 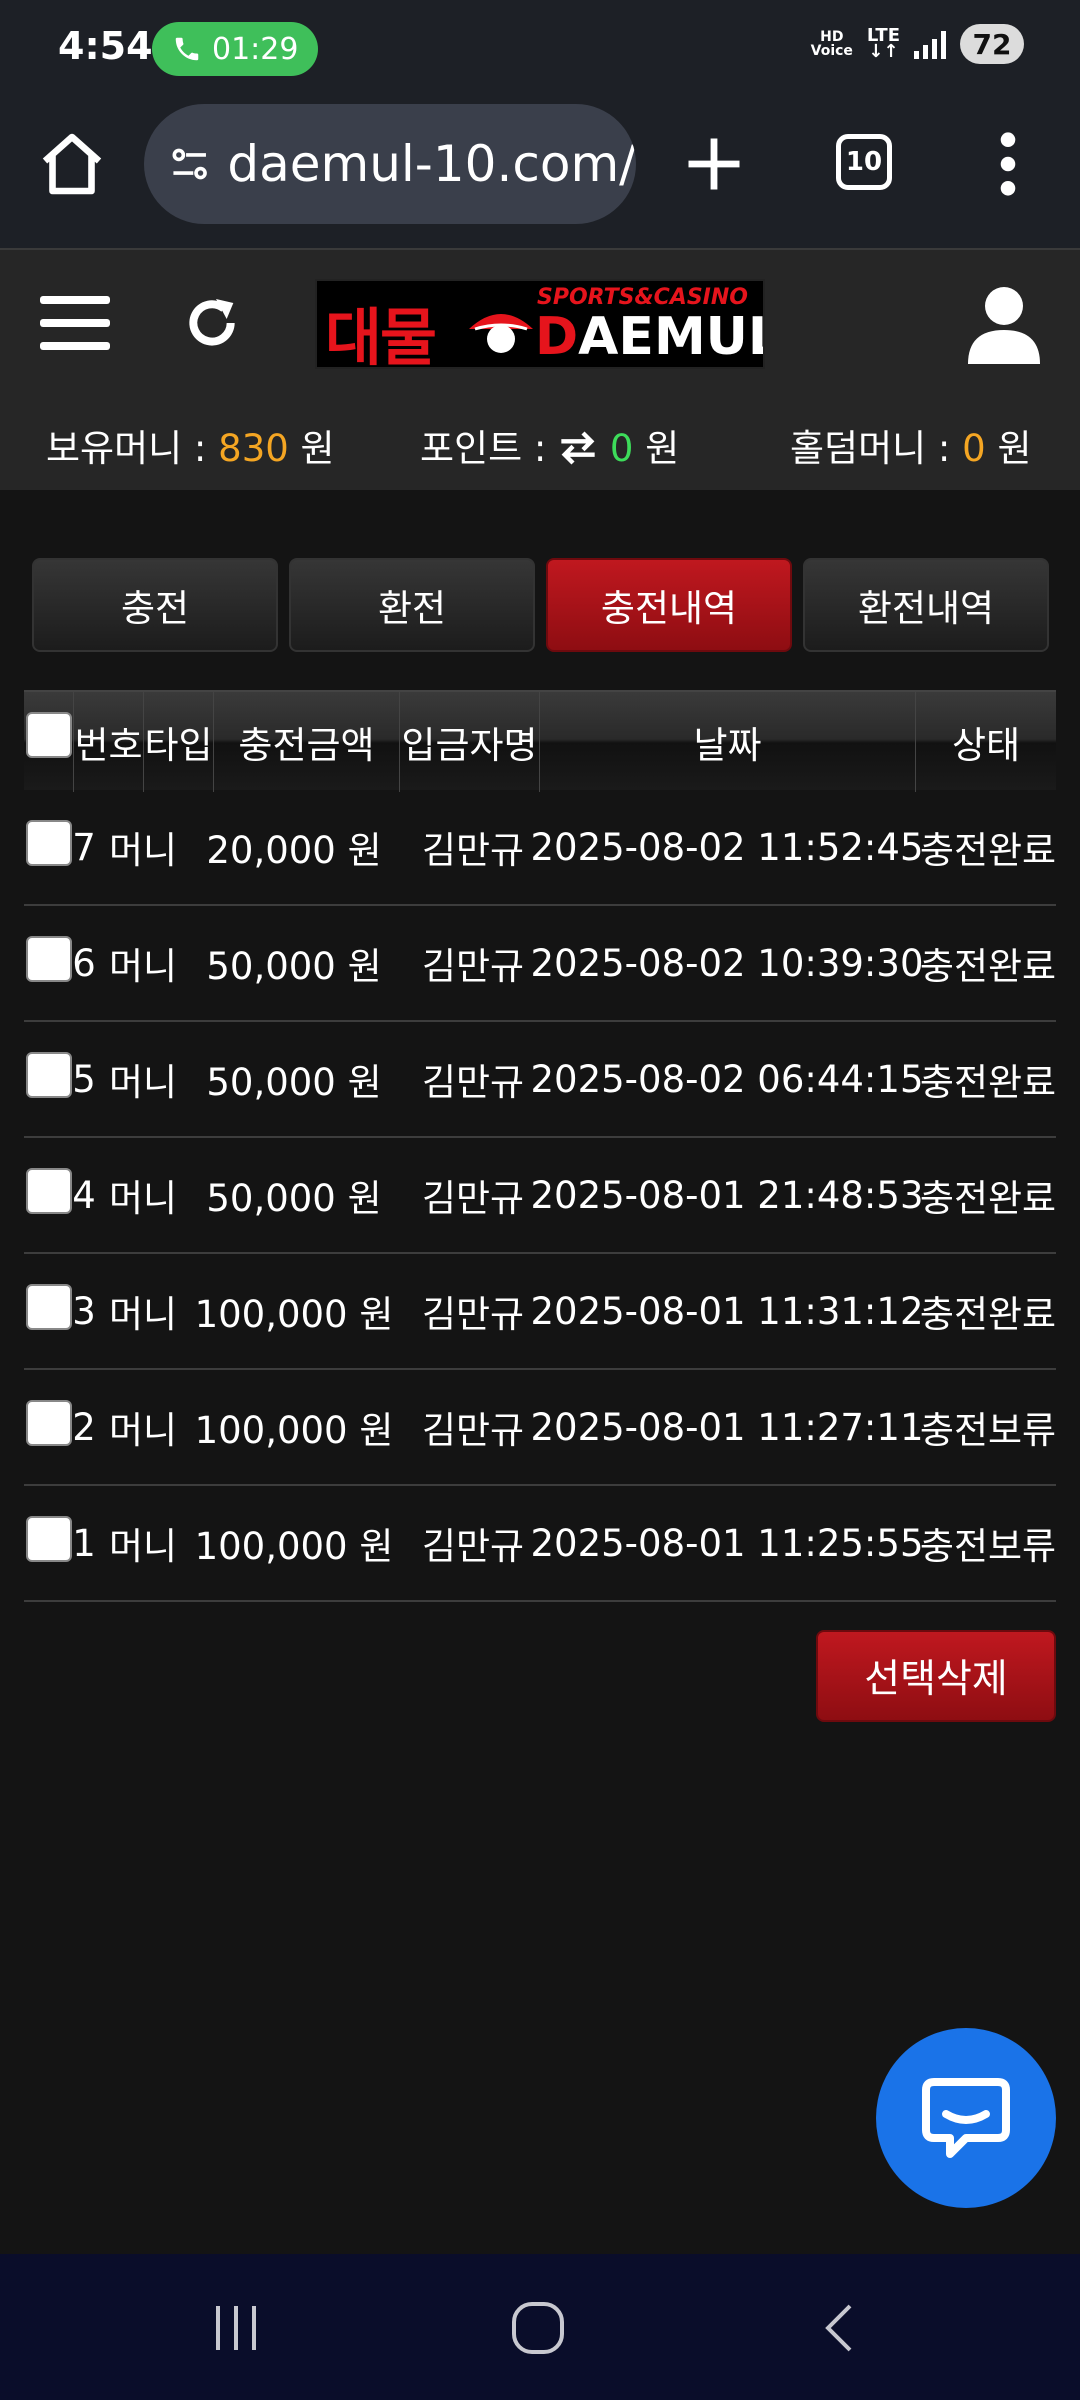 What do you see at coordinates (864, 162) in the screenshot?
I see `tab-switcher-button: 10` at bounding box center [864, 162].